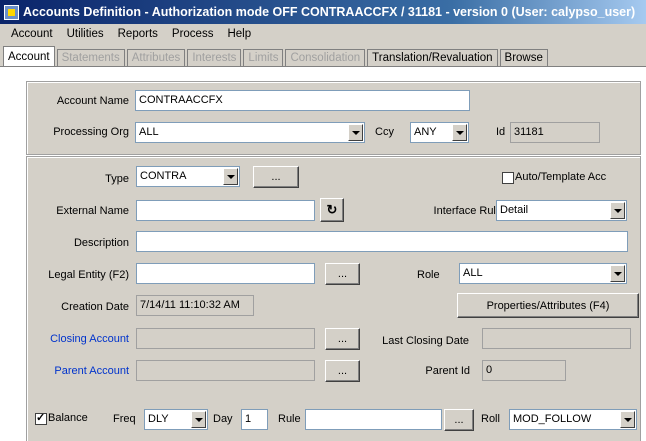  Describe the element at coordinates (425, 341) in the screenshot. I see `last-closing-date-label: Last Closing Date` at that location.